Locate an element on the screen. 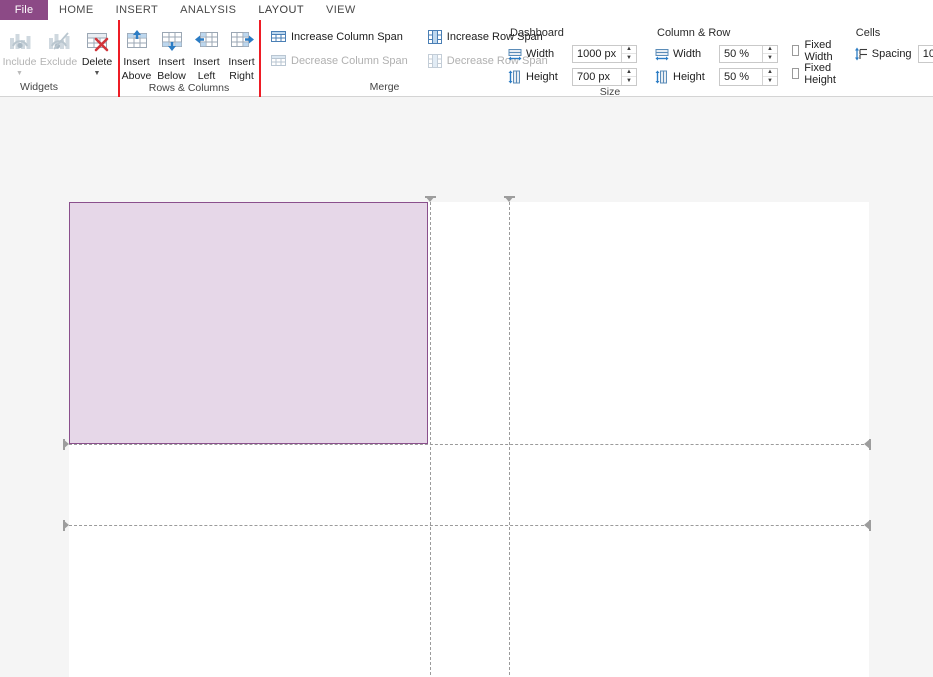 The height and width of the screenshot is (677, 933). column-width-spin-arrows: ▲ ▼ is located at coordinates (769, 53).